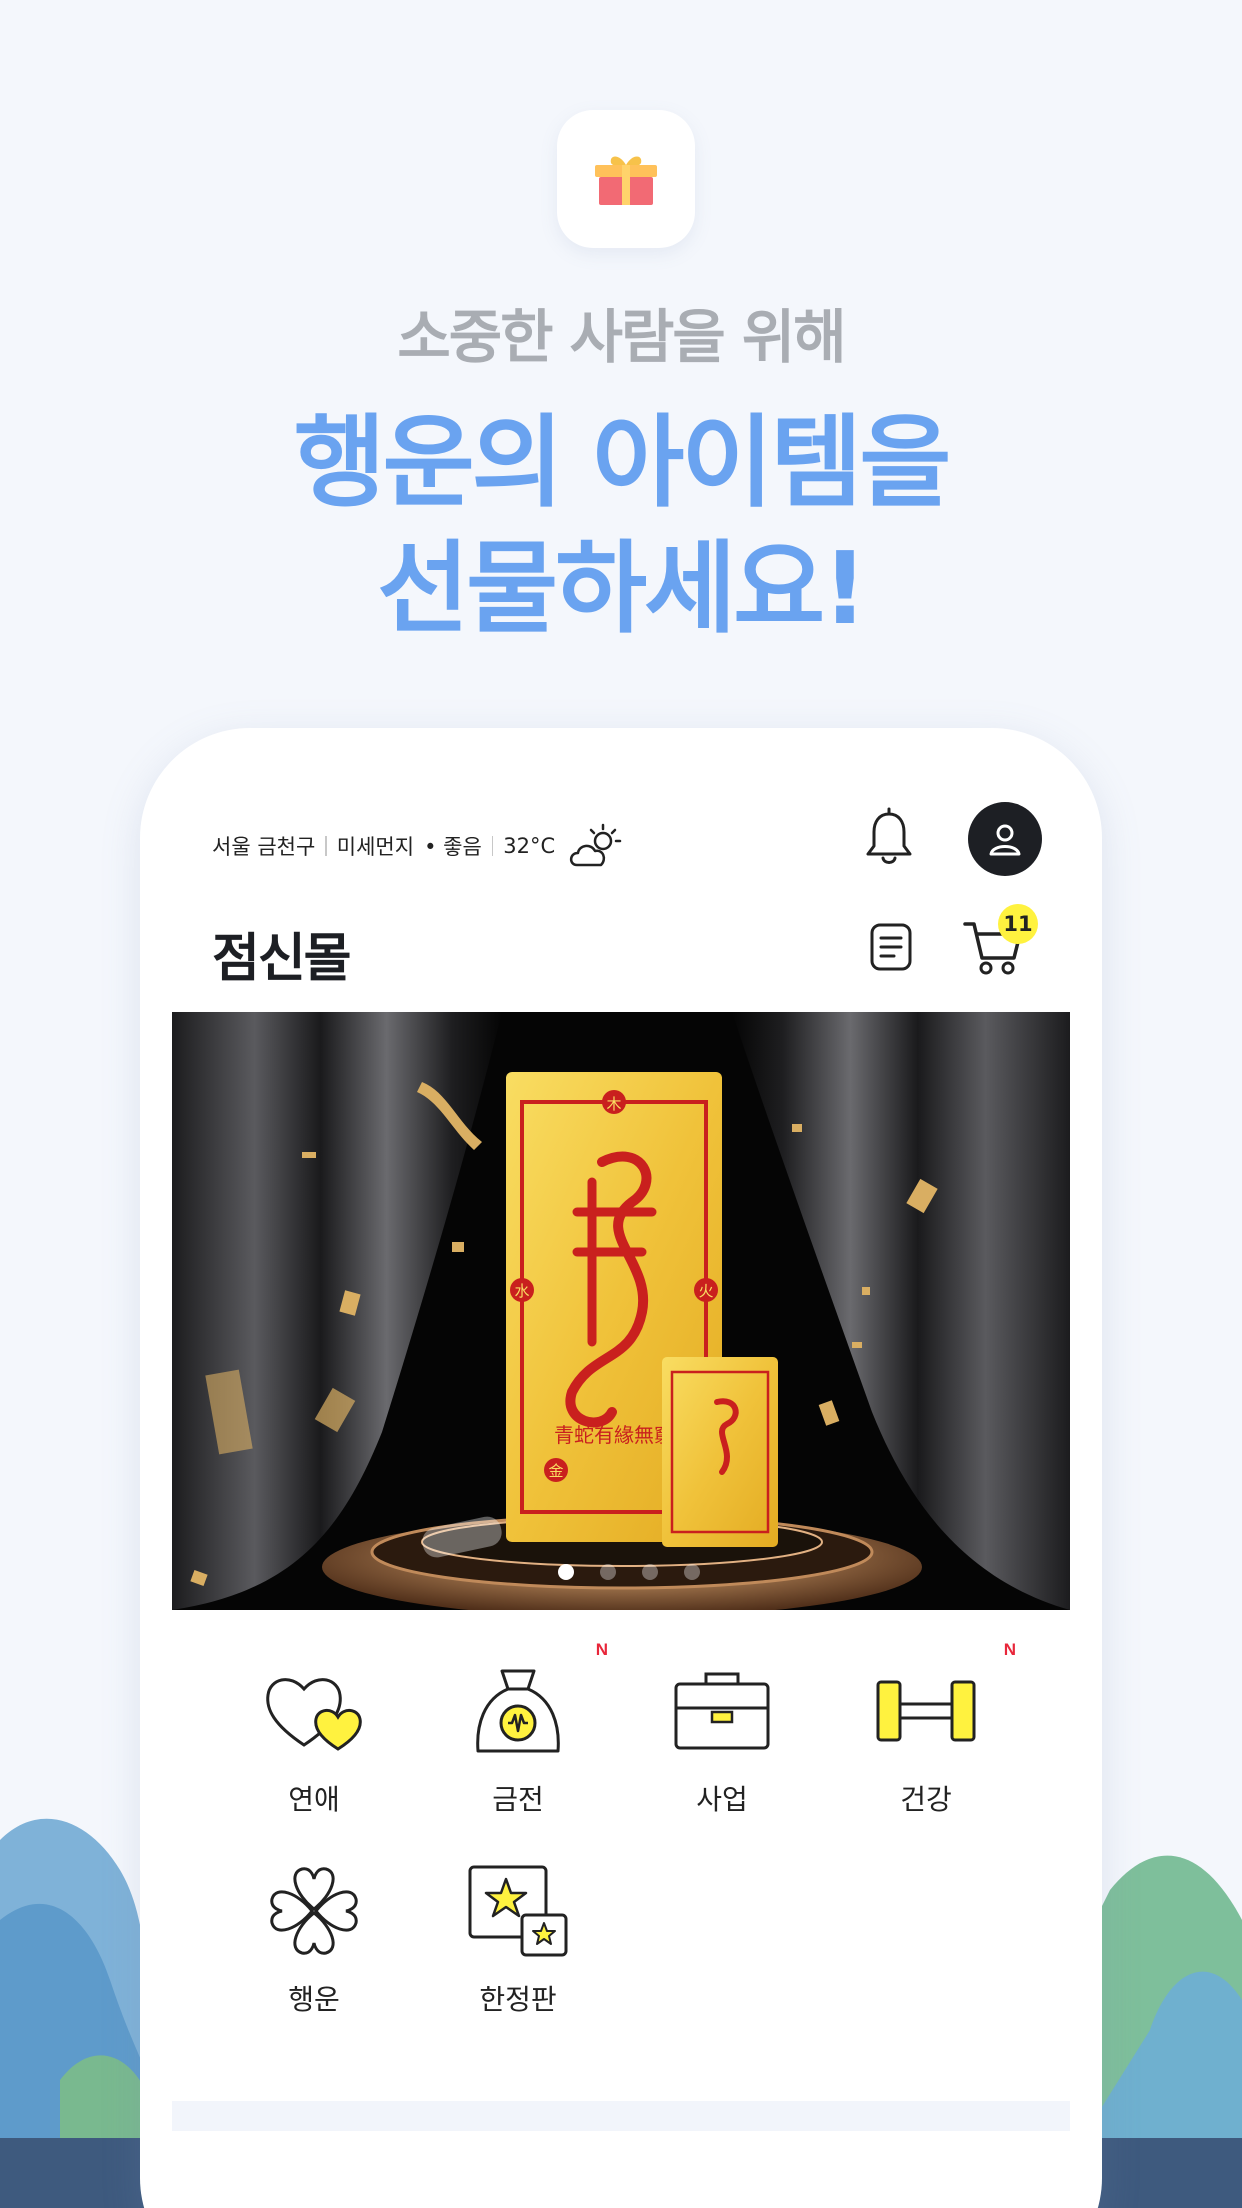  What do you see at coordinates (889, 838) in the screenshot?
I see `bell-icon` at bounding box center [889, 838].